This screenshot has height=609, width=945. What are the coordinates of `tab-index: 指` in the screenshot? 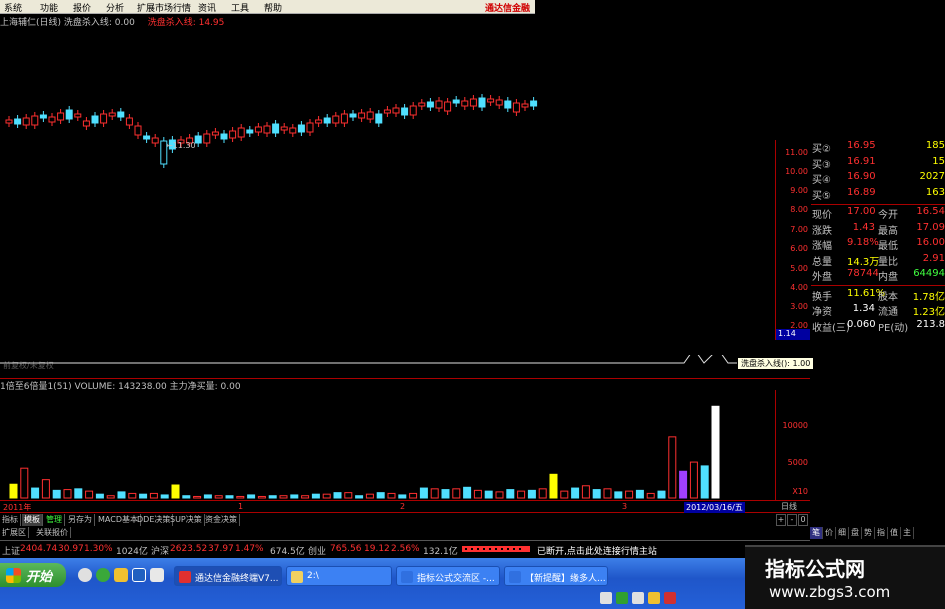 It's located at (881, 533).